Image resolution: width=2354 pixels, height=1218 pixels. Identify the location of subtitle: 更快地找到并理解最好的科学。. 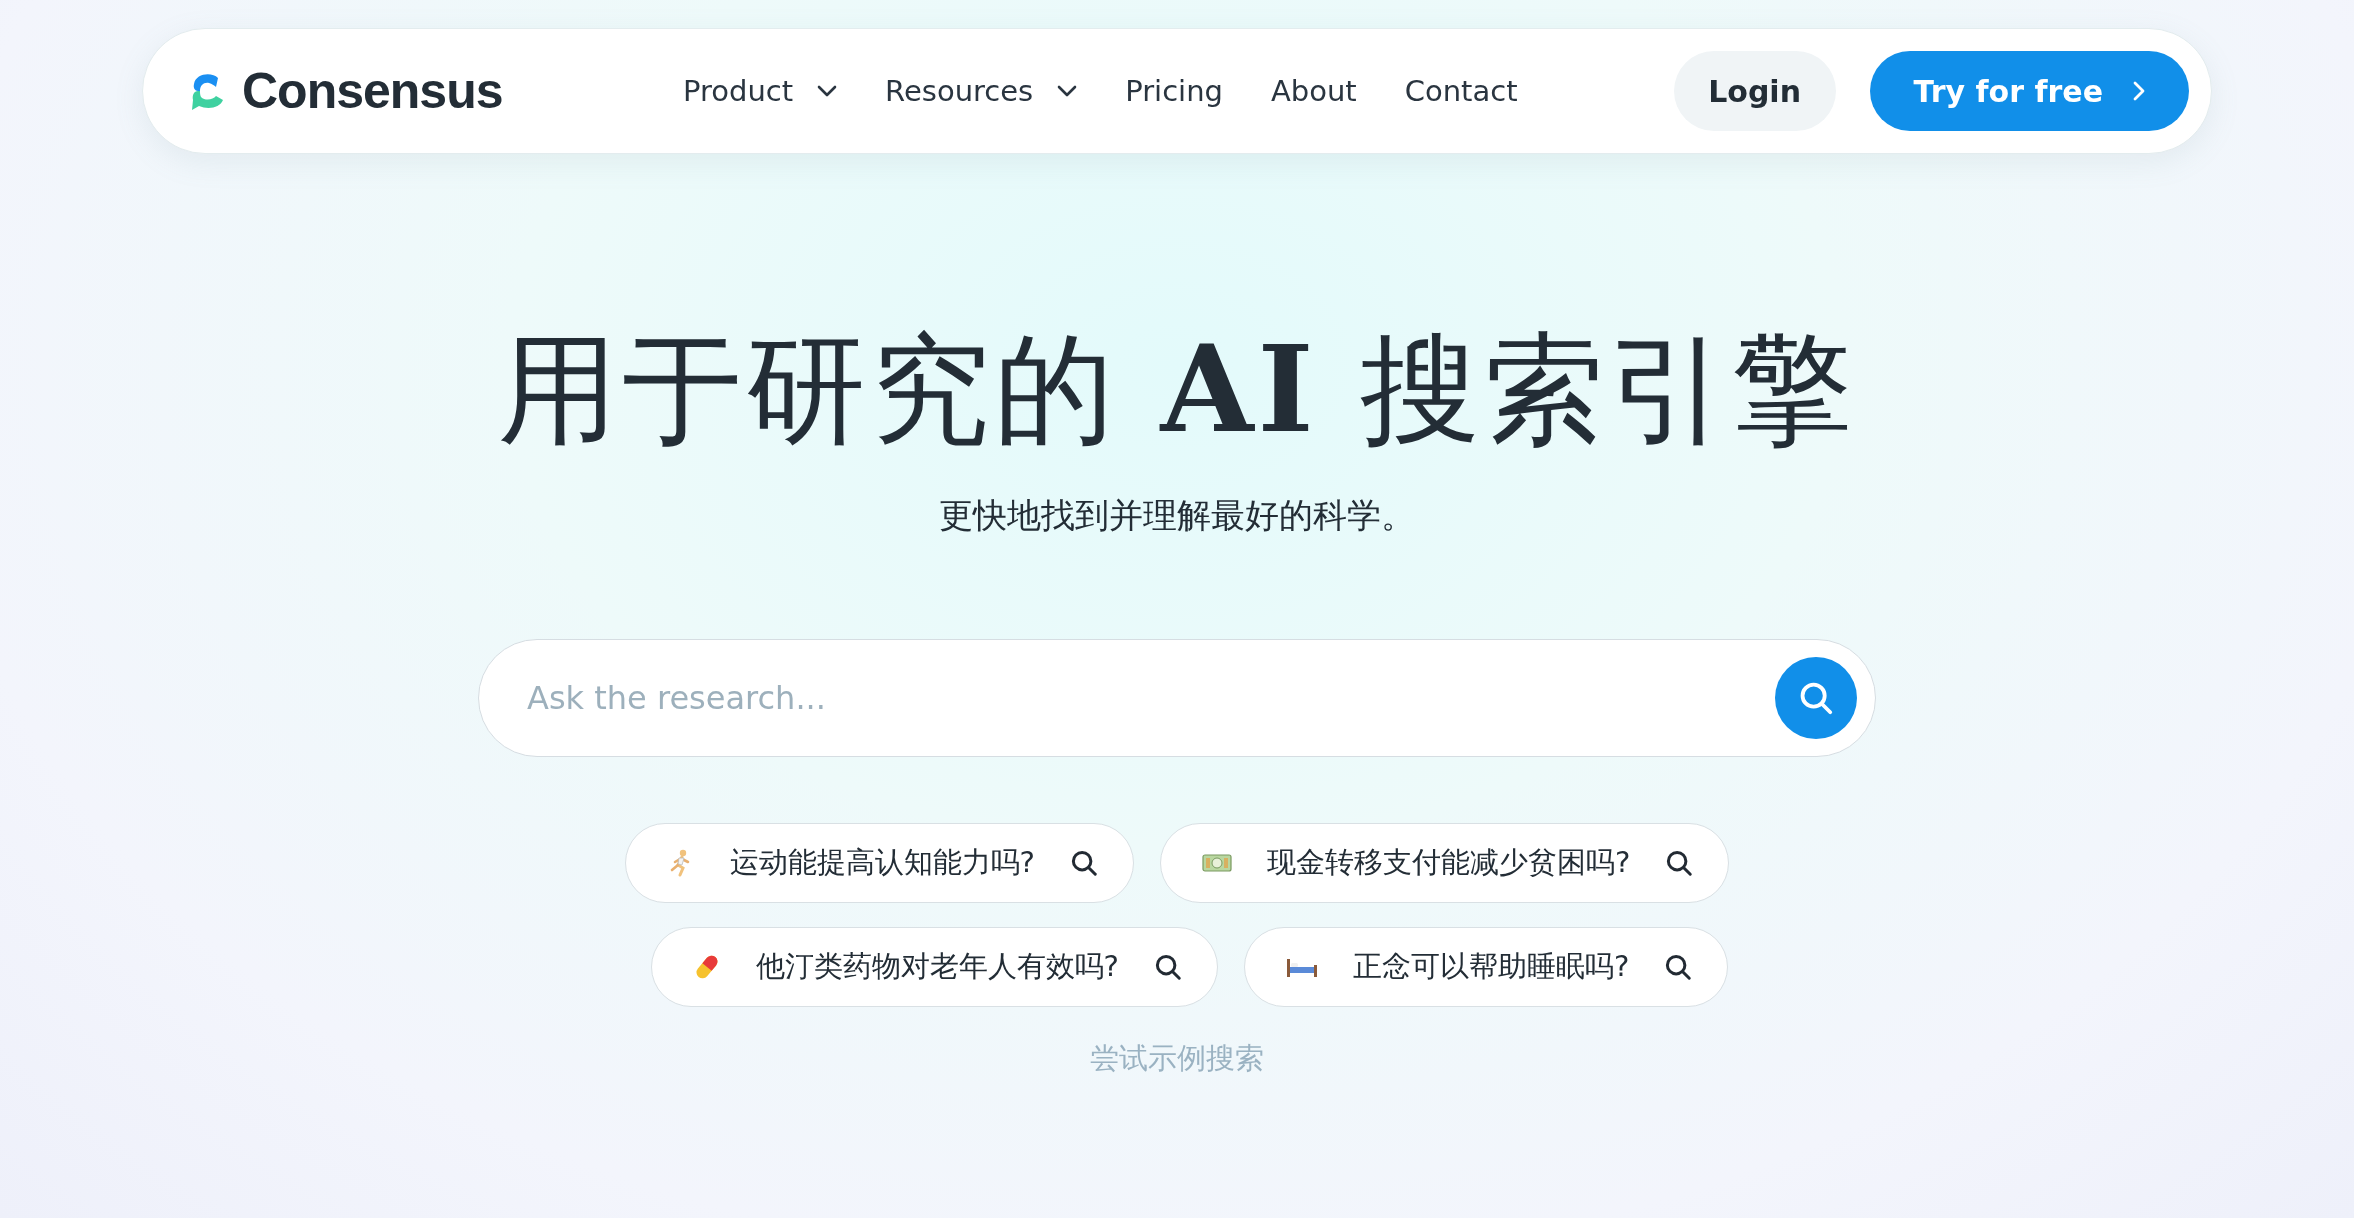
(1177, 515).